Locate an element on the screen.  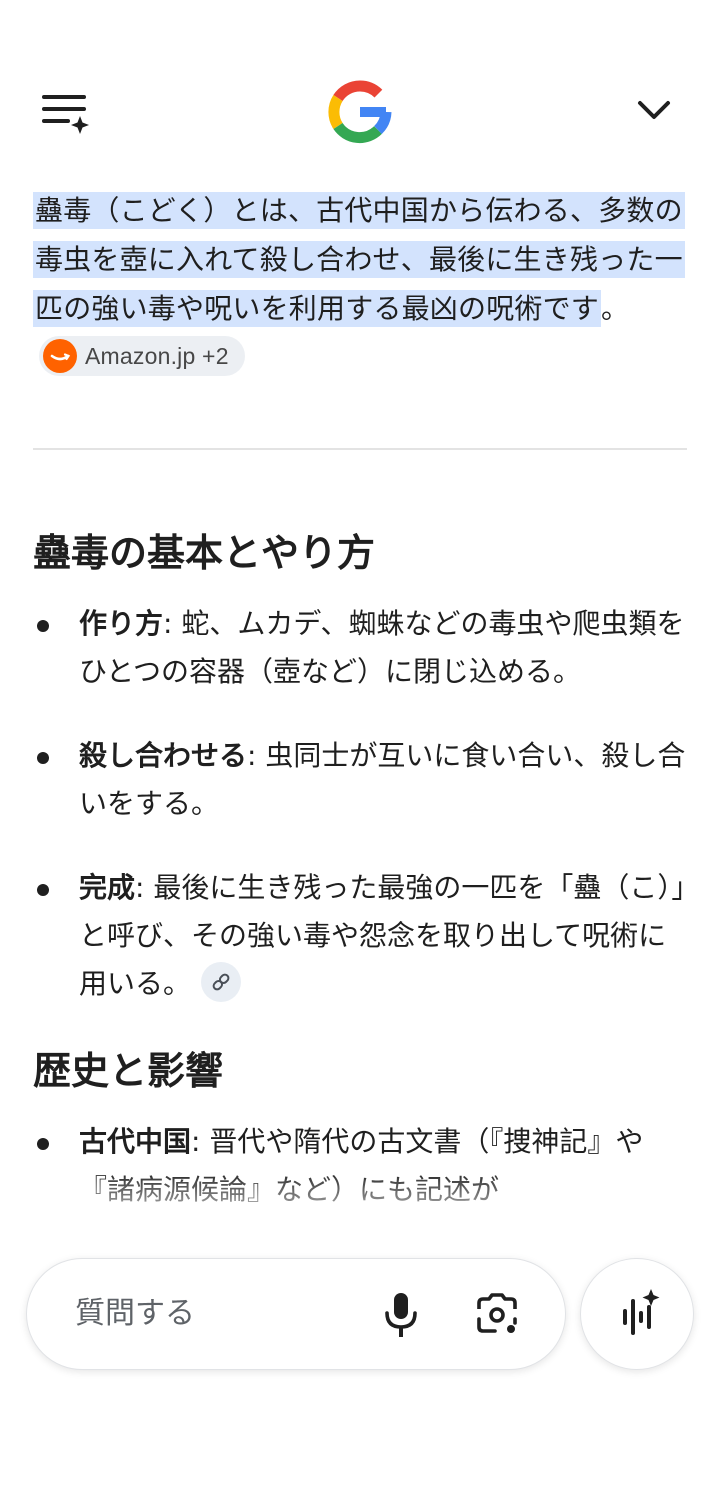
camera-lens-icon is located at coordinates (497, 1313).